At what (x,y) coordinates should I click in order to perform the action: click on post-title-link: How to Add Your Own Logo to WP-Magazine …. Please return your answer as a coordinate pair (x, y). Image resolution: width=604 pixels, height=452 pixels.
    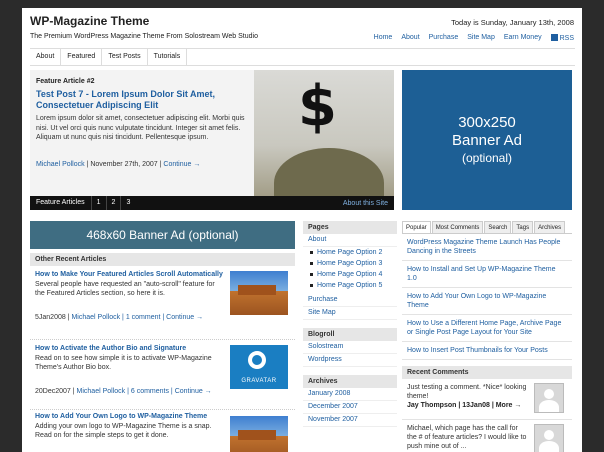
    Looking at the image, I should click on (130, 416).